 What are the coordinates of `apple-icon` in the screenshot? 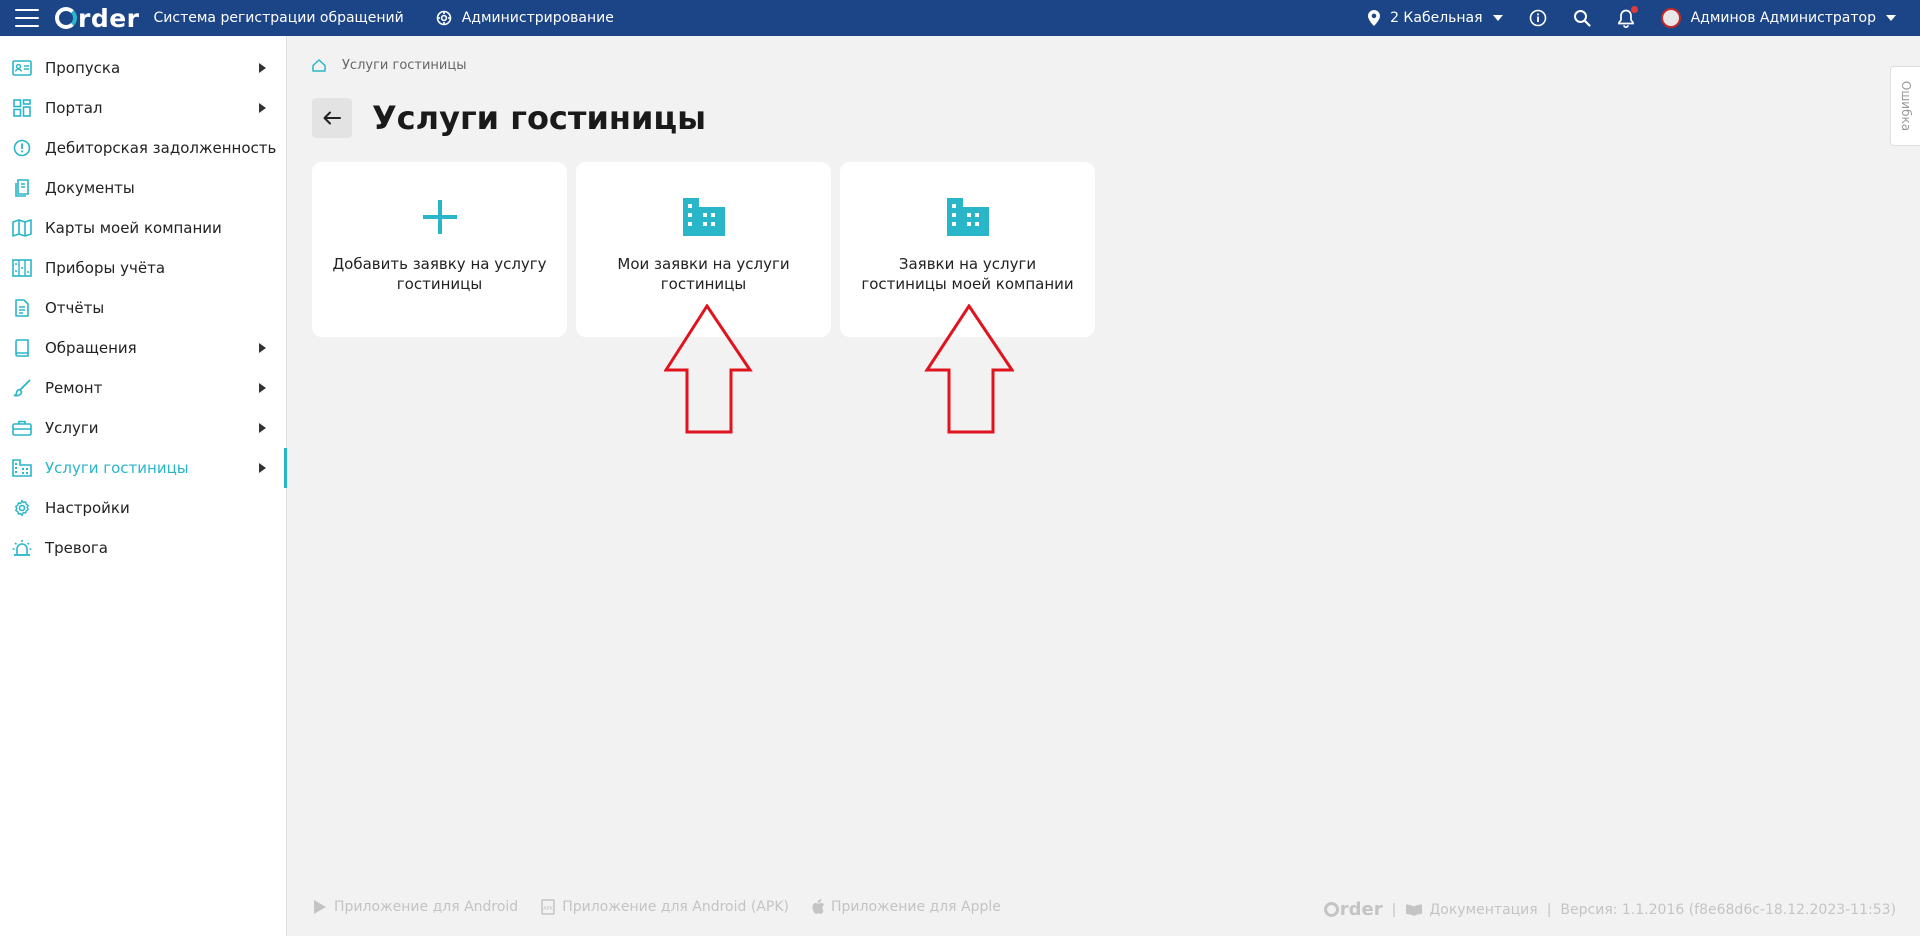 It's located at (818, 906).